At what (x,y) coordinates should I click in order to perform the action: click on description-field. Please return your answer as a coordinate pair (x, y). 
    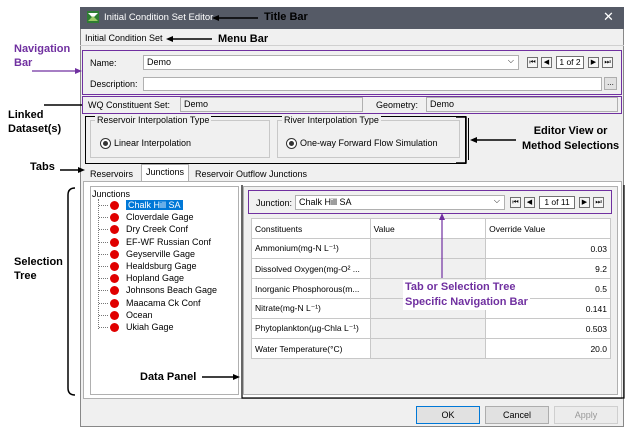
    Looking at the image, I should click on (372, 84).